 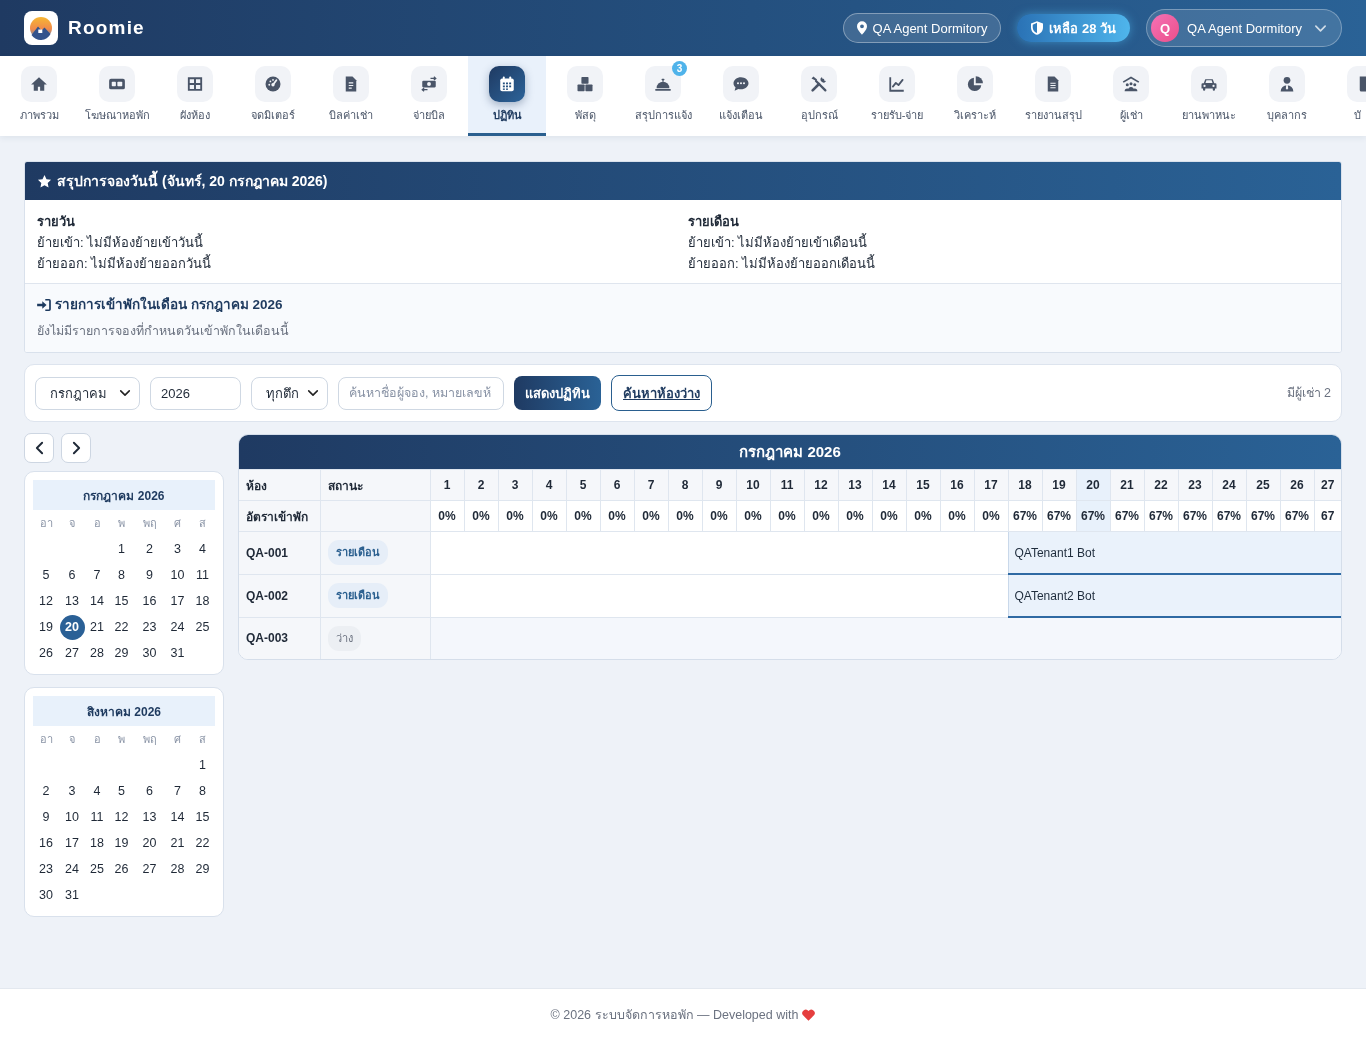 What do you see at coordinates (195, 96) in the screenshot?
I see `nav-tab: ผังห้อง` at bounding box center [195, 96].